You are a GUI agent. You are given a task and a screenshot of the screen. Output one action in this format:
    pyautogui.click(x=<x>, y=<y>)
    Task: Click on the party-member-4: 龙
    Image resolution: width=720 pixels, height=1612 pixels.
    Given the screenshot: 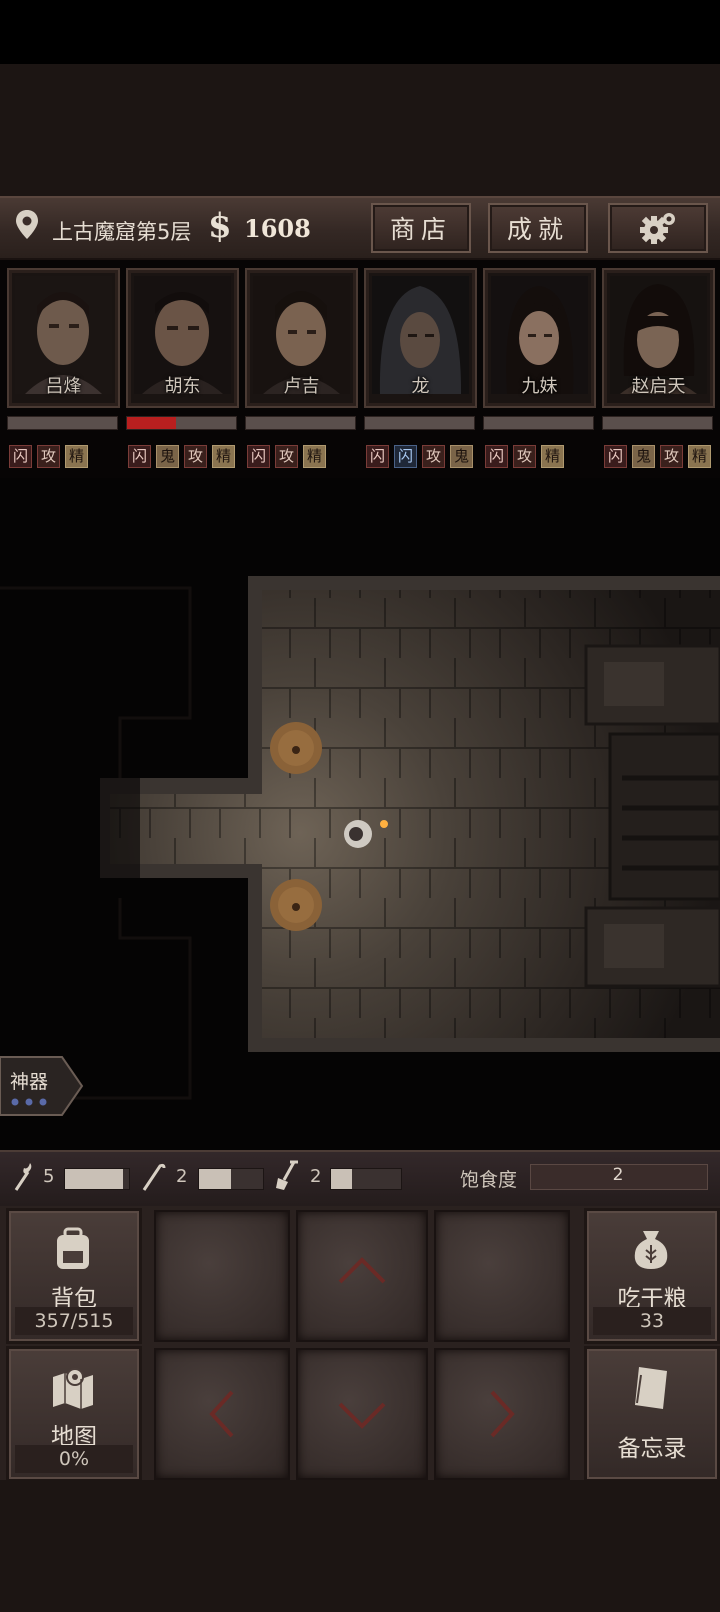 What is the action you would take?
    pyautogui.click(x=420, y=338)
    